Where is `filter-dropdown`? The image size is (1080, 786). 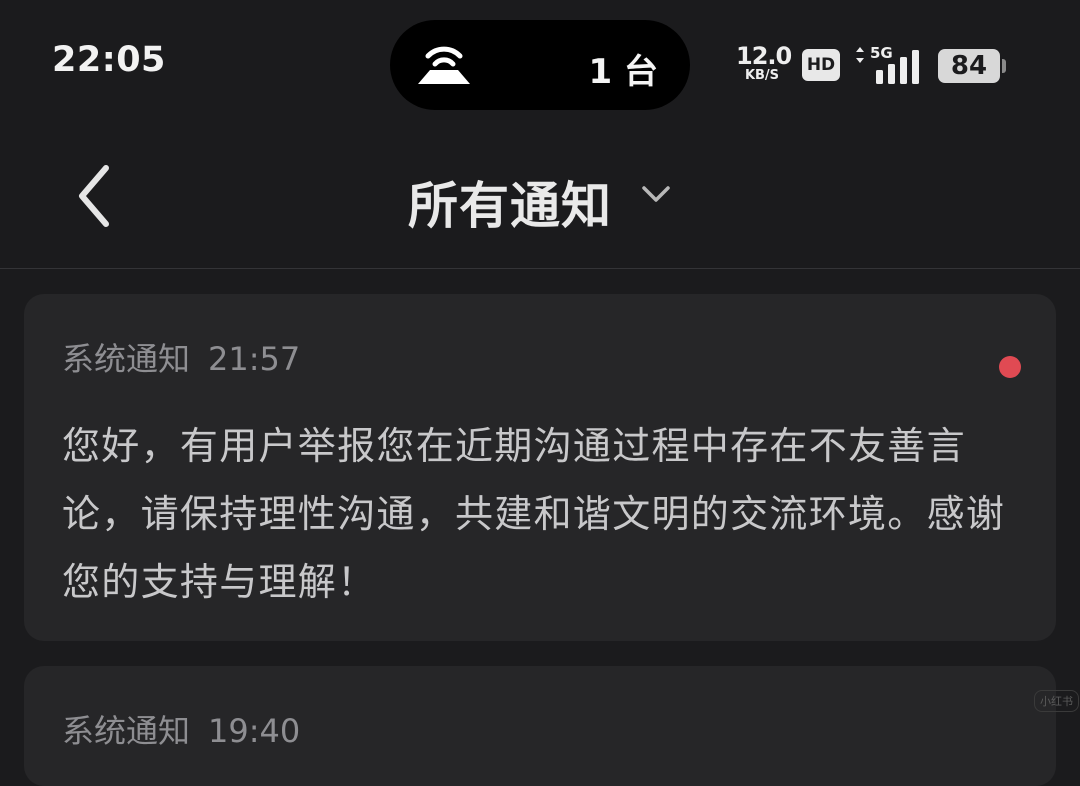
filter-dropdown is located at coordinates (656, 195).